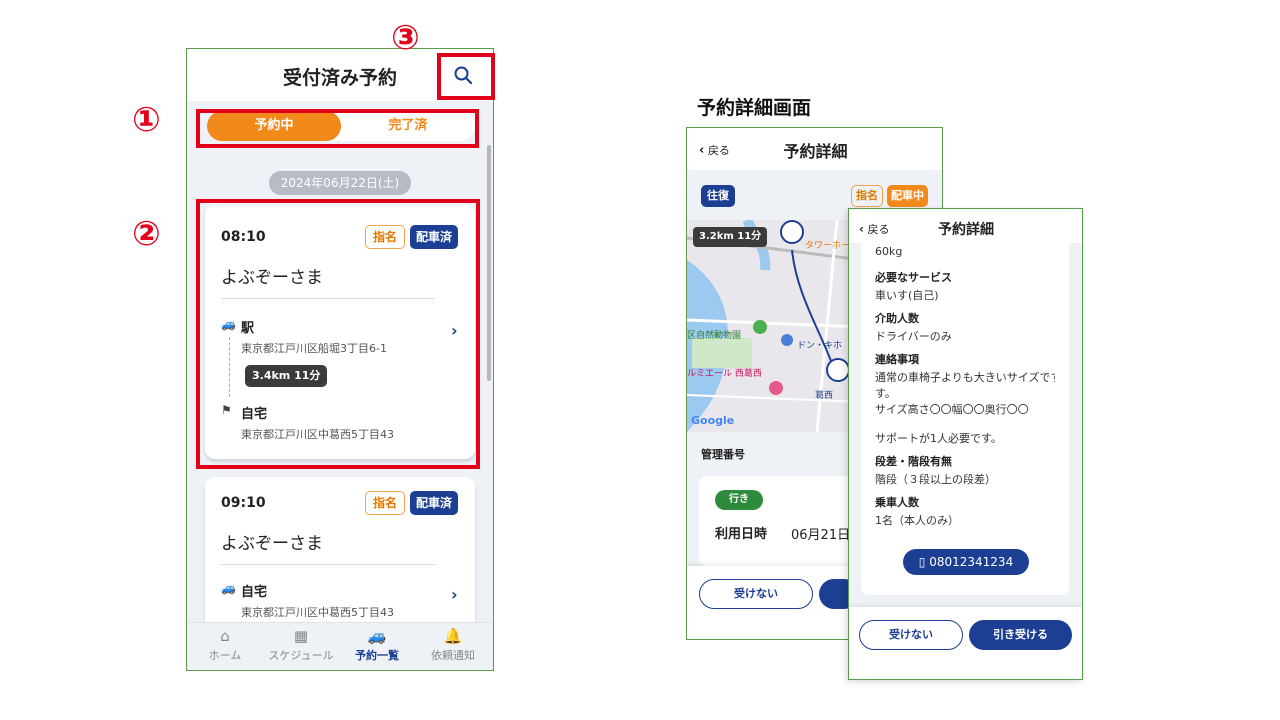  What do you see at coordinates (741, 534) in the screenshot?
I see `date-label: 利用日時` at bounding box center [741, 534].